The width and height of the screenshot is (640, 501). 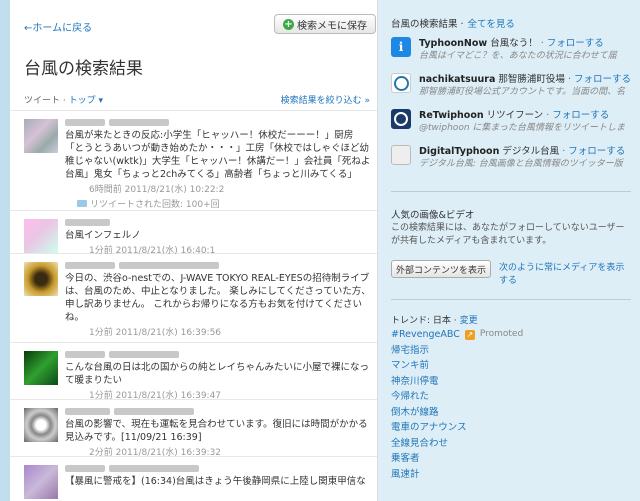 I want to click on tweet-item: 【暴風に警戒を】(16:34)台風はきょう午後静岡県に上陸し関東甲信な, so click(x=193, y=479).